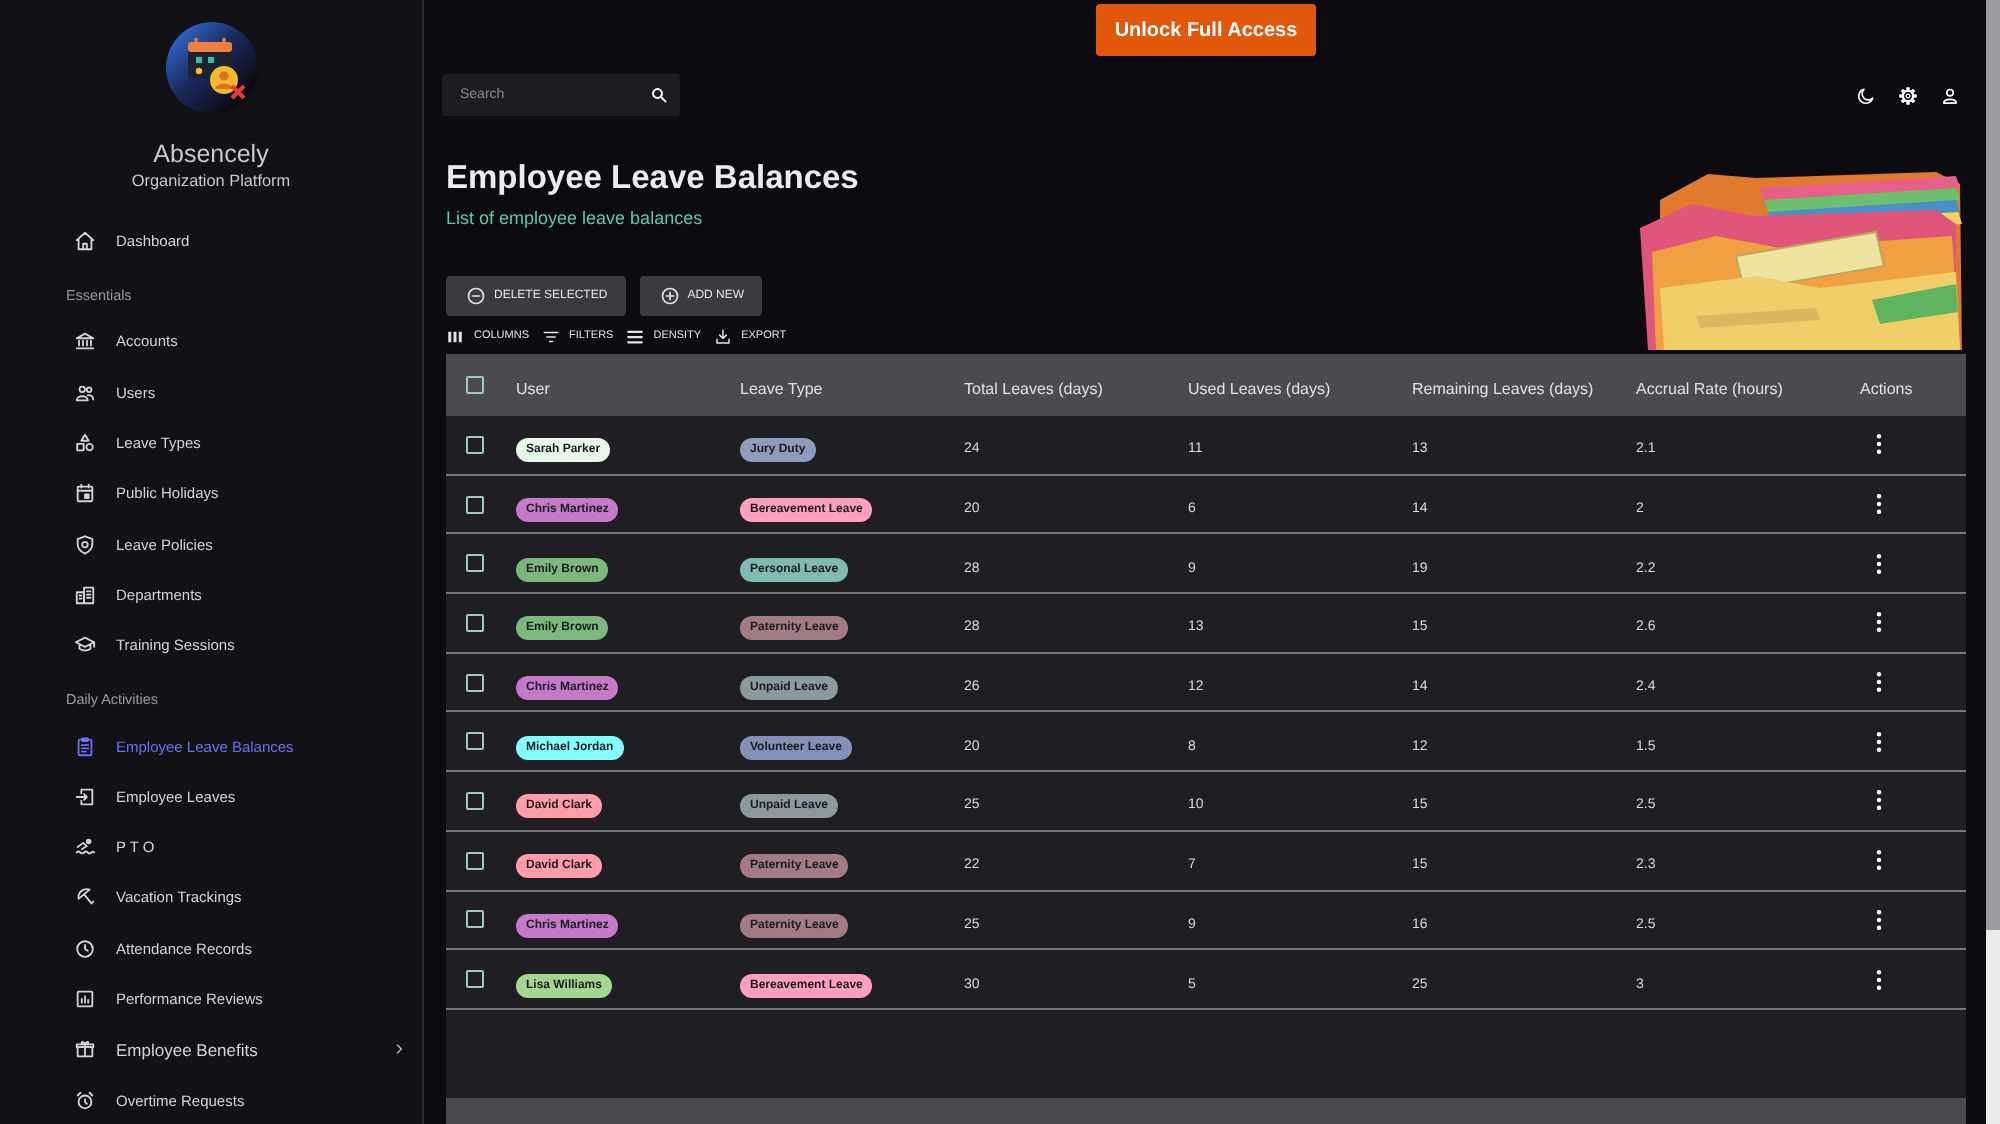  I want to click on unlock-access-button: Unlock Full Access, so click(1206, 30).